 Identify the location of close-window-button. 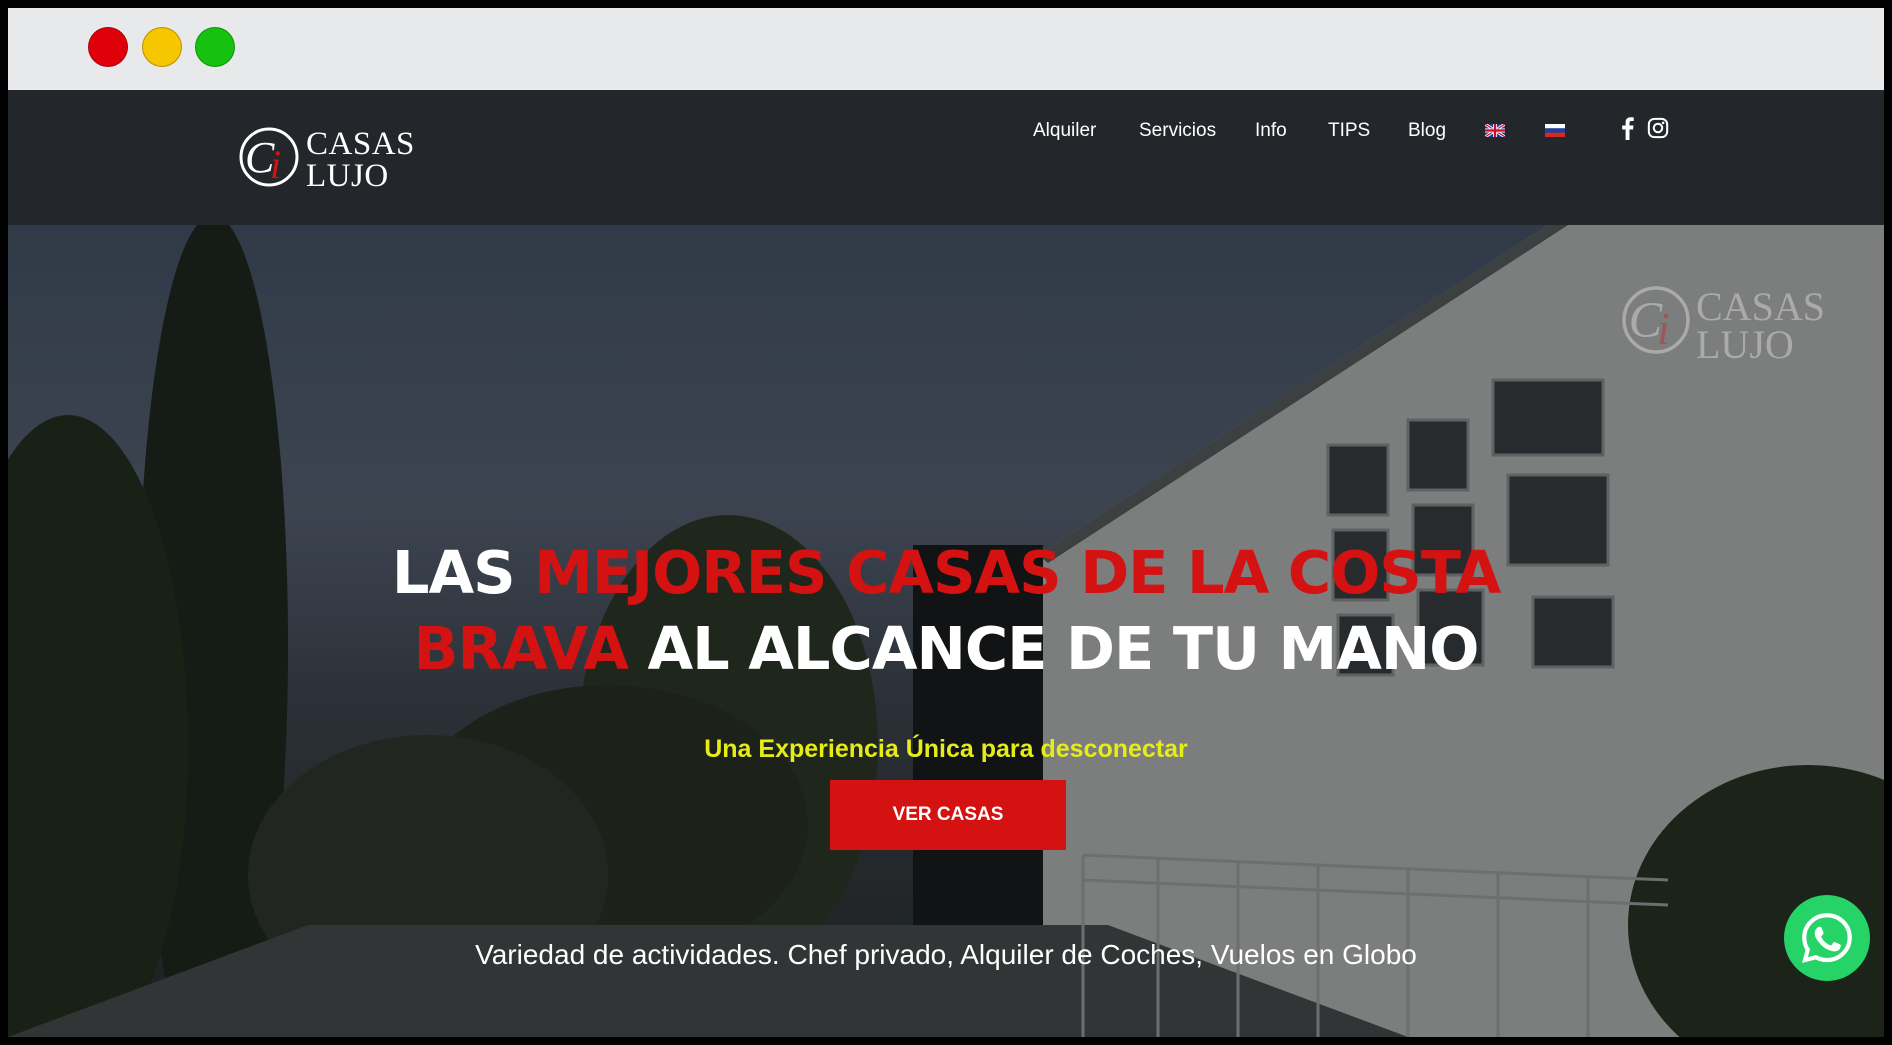
(108, 47).